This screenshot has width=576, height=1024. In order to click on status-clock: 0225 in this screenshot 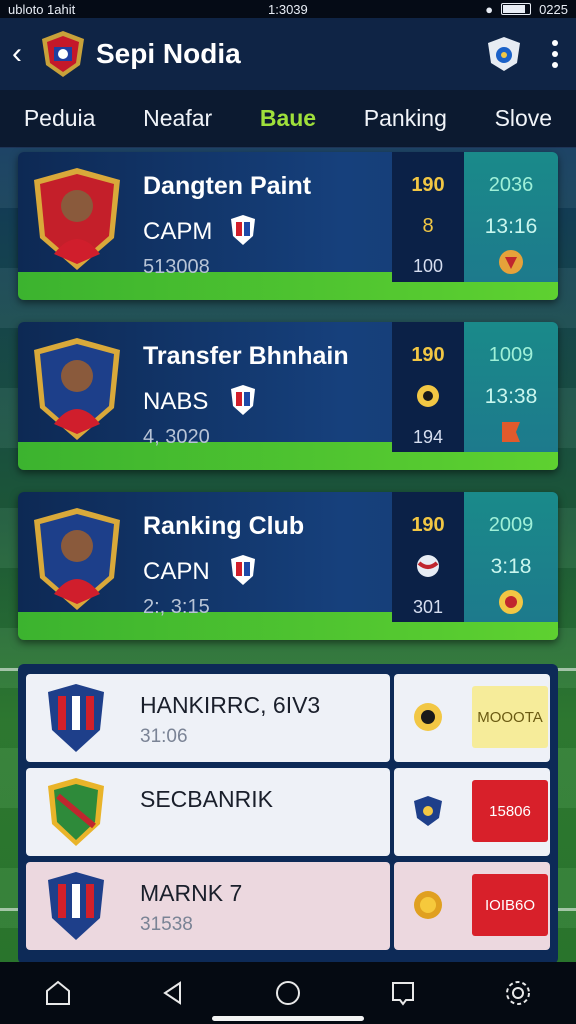, I will do `click(553, 9)`.